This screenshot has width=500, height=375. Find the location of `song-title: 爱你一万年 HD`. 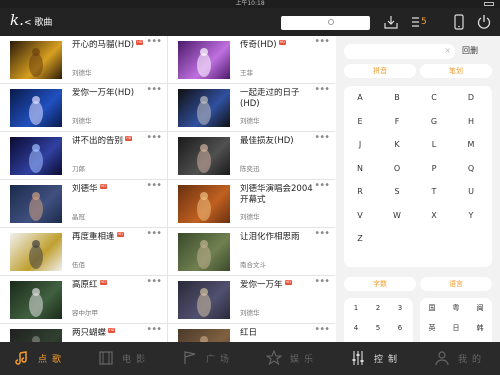

song-title: 爱你一万年 HD is located at coordinates (279, 285).